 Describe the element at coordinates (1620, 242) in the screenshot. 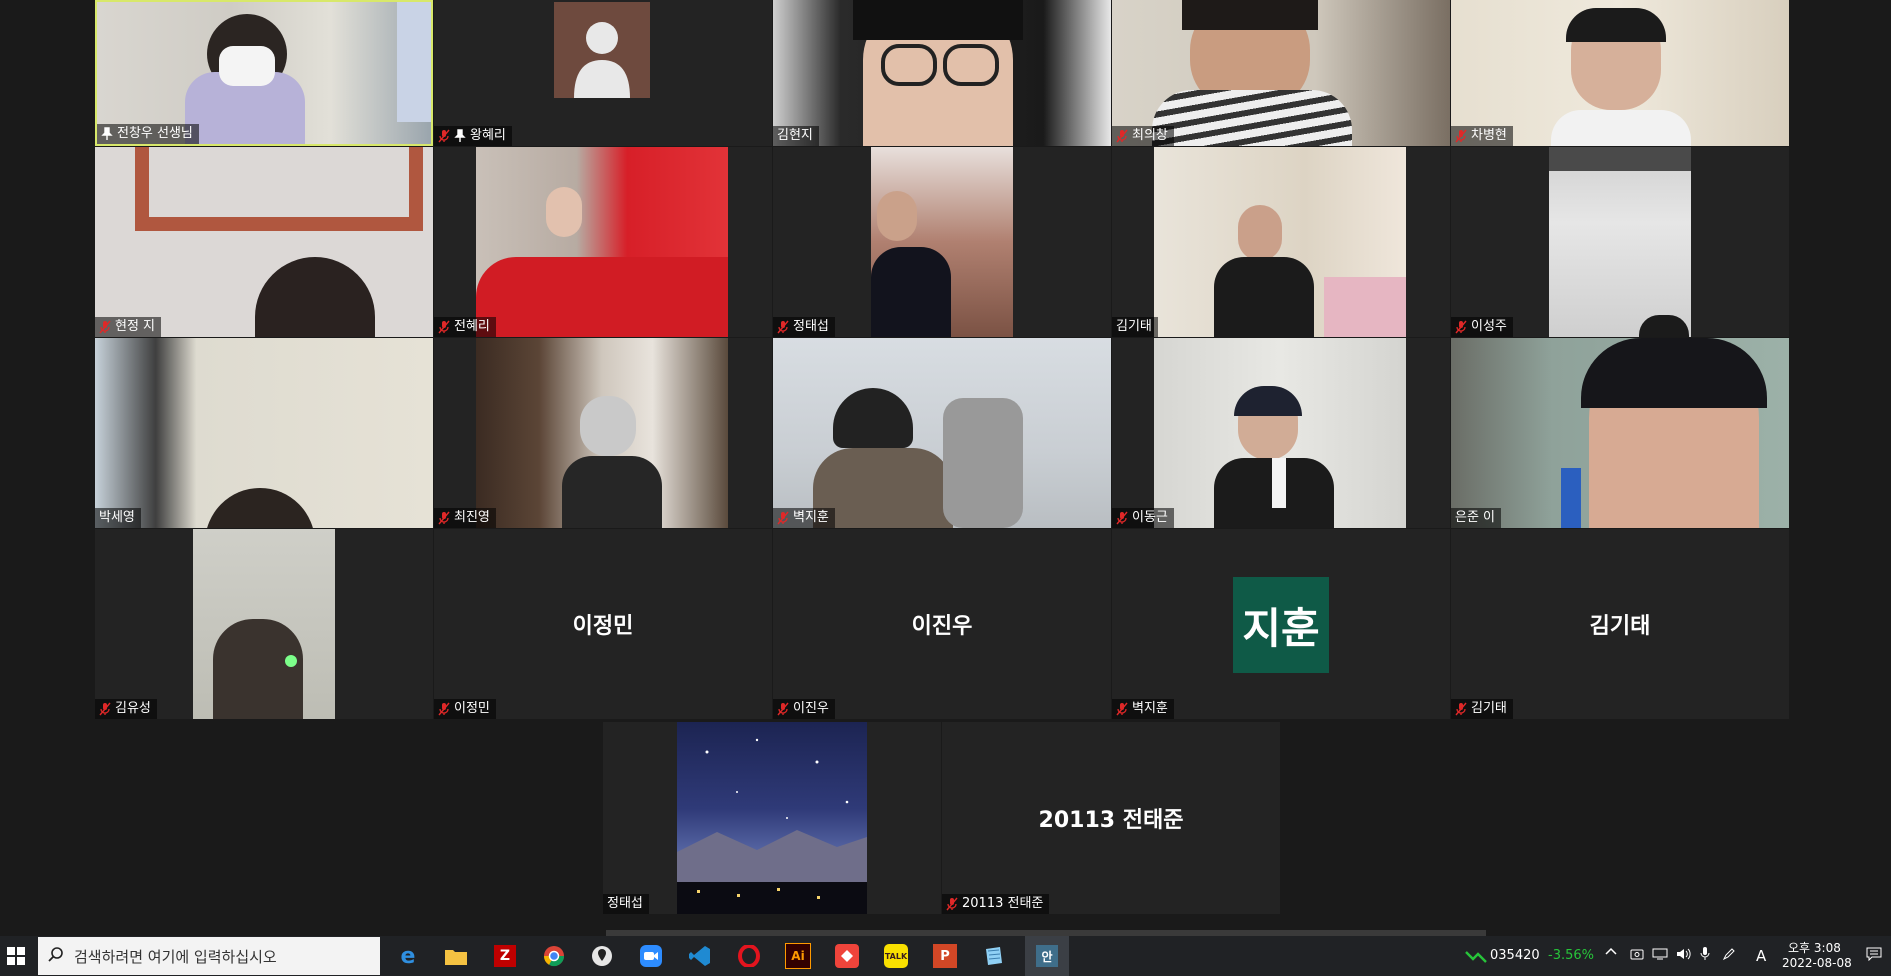

I see `participant-tile-10: 이성주` at that location.